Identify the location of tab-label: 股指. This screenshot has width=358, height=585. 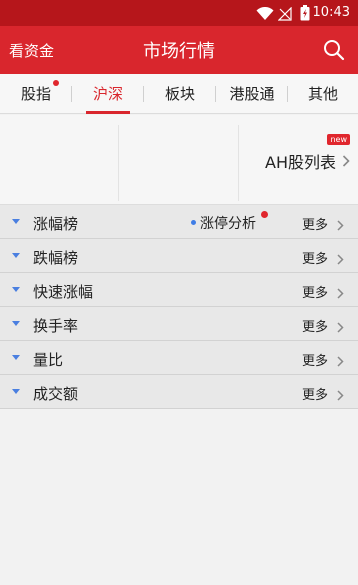
(35, 94).